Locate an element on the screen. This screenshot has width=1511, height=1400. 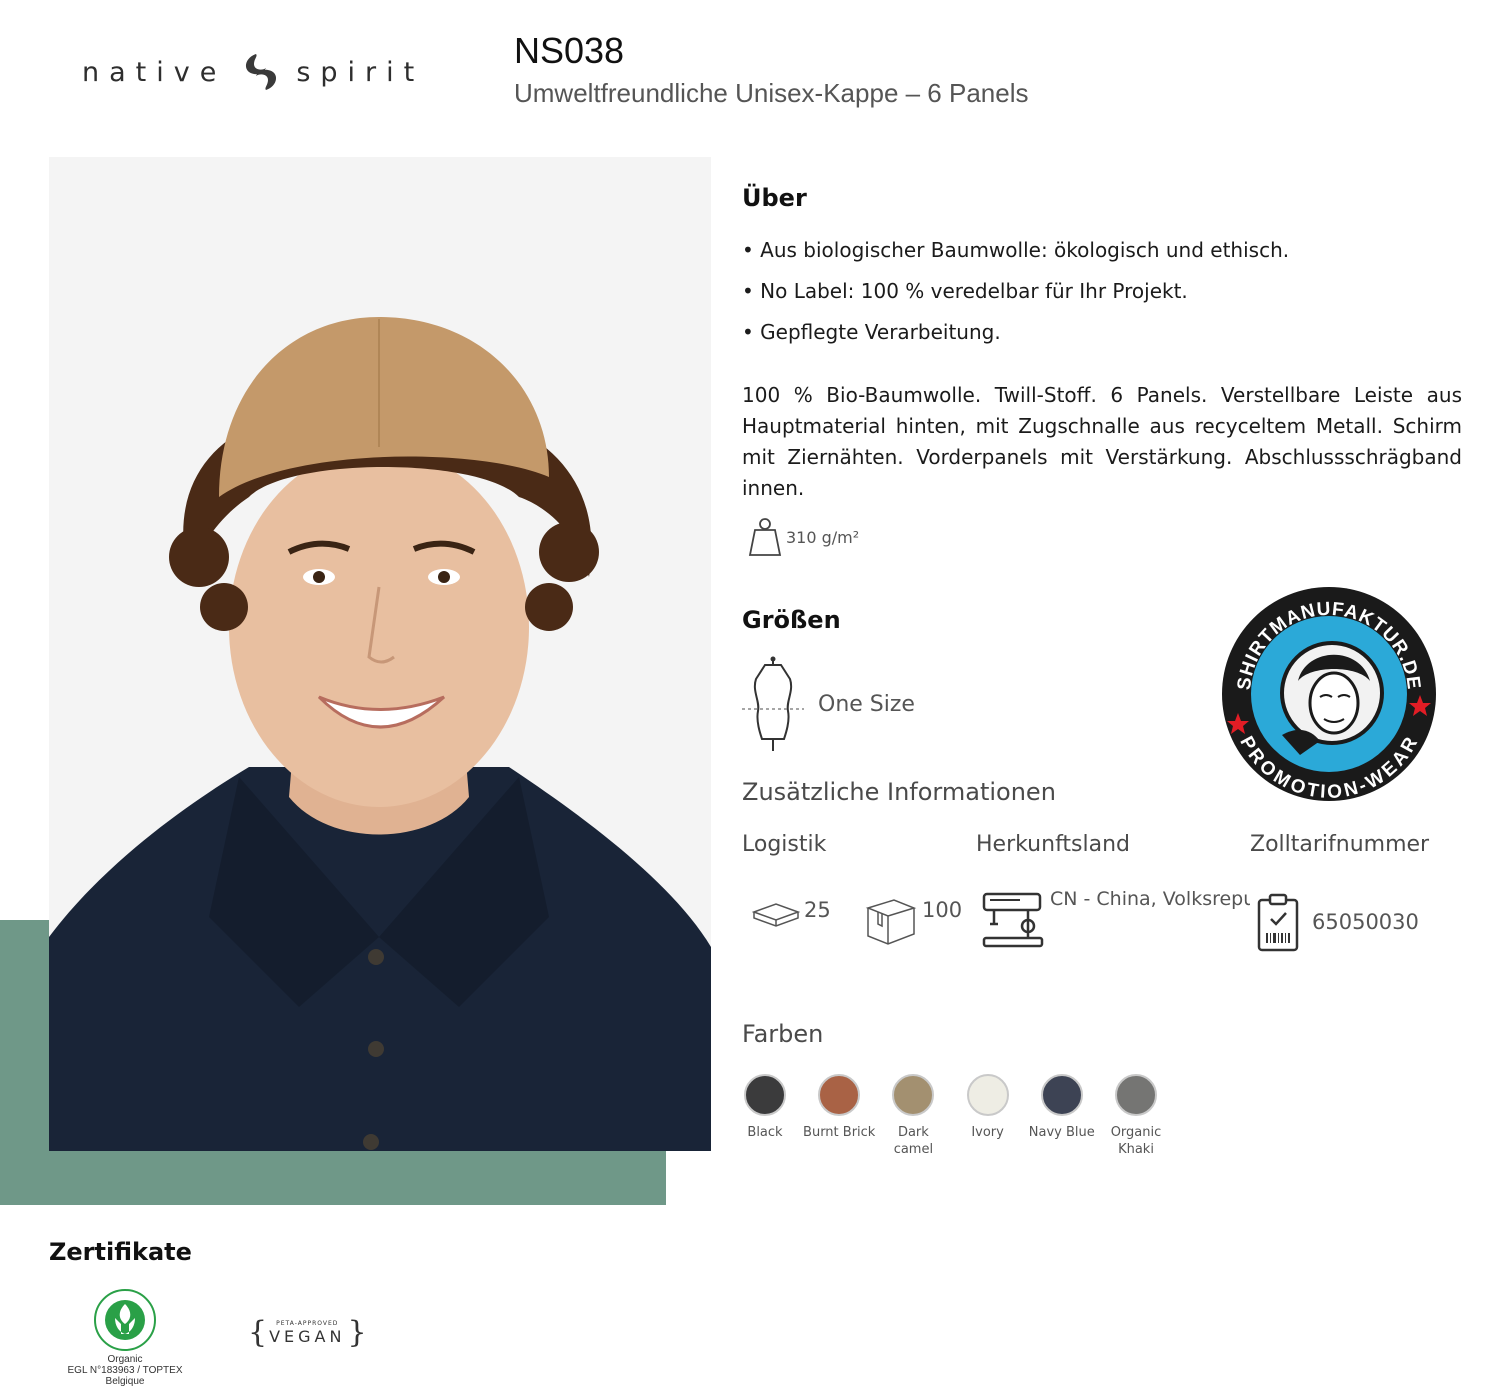
product-code: NS038 is located at coordinates (569, 50).